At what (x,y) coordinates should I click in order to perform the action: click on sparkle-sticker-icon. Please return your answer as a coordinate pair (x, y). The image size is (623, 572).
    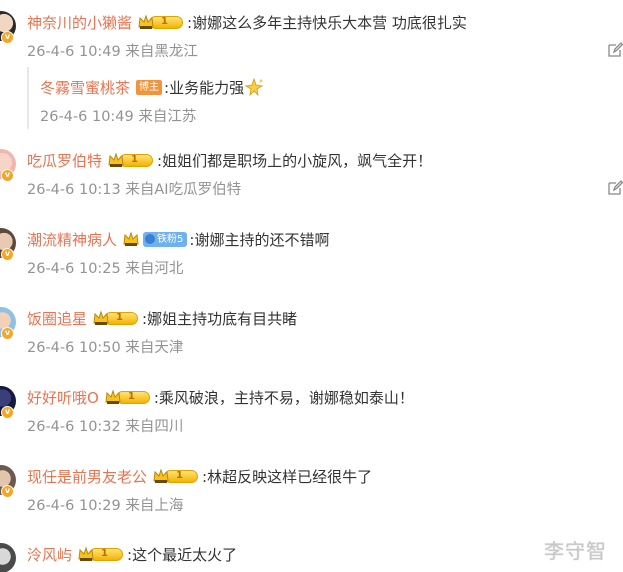
    Looking at the image, I should click on (254, 87).